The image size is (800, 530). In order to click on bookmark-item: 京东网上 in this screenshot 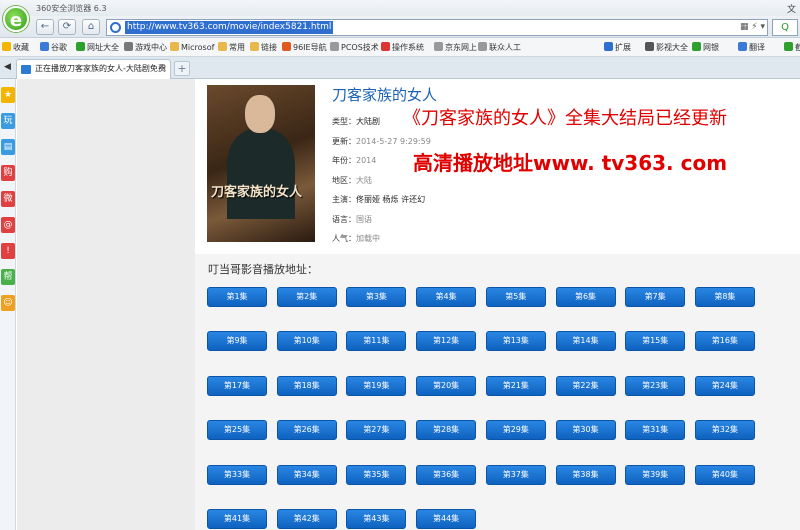, I will do `click(455, 47)`.